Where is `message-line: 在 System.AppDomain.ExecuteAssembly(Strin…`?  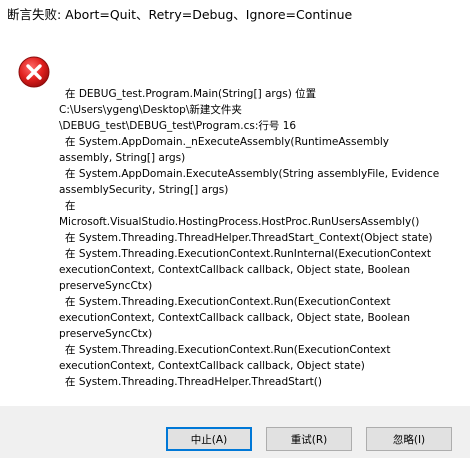 message-line: 在 System.AppDomain.ExecuteAssembly(Strin… is located at coordinates (252, 174).